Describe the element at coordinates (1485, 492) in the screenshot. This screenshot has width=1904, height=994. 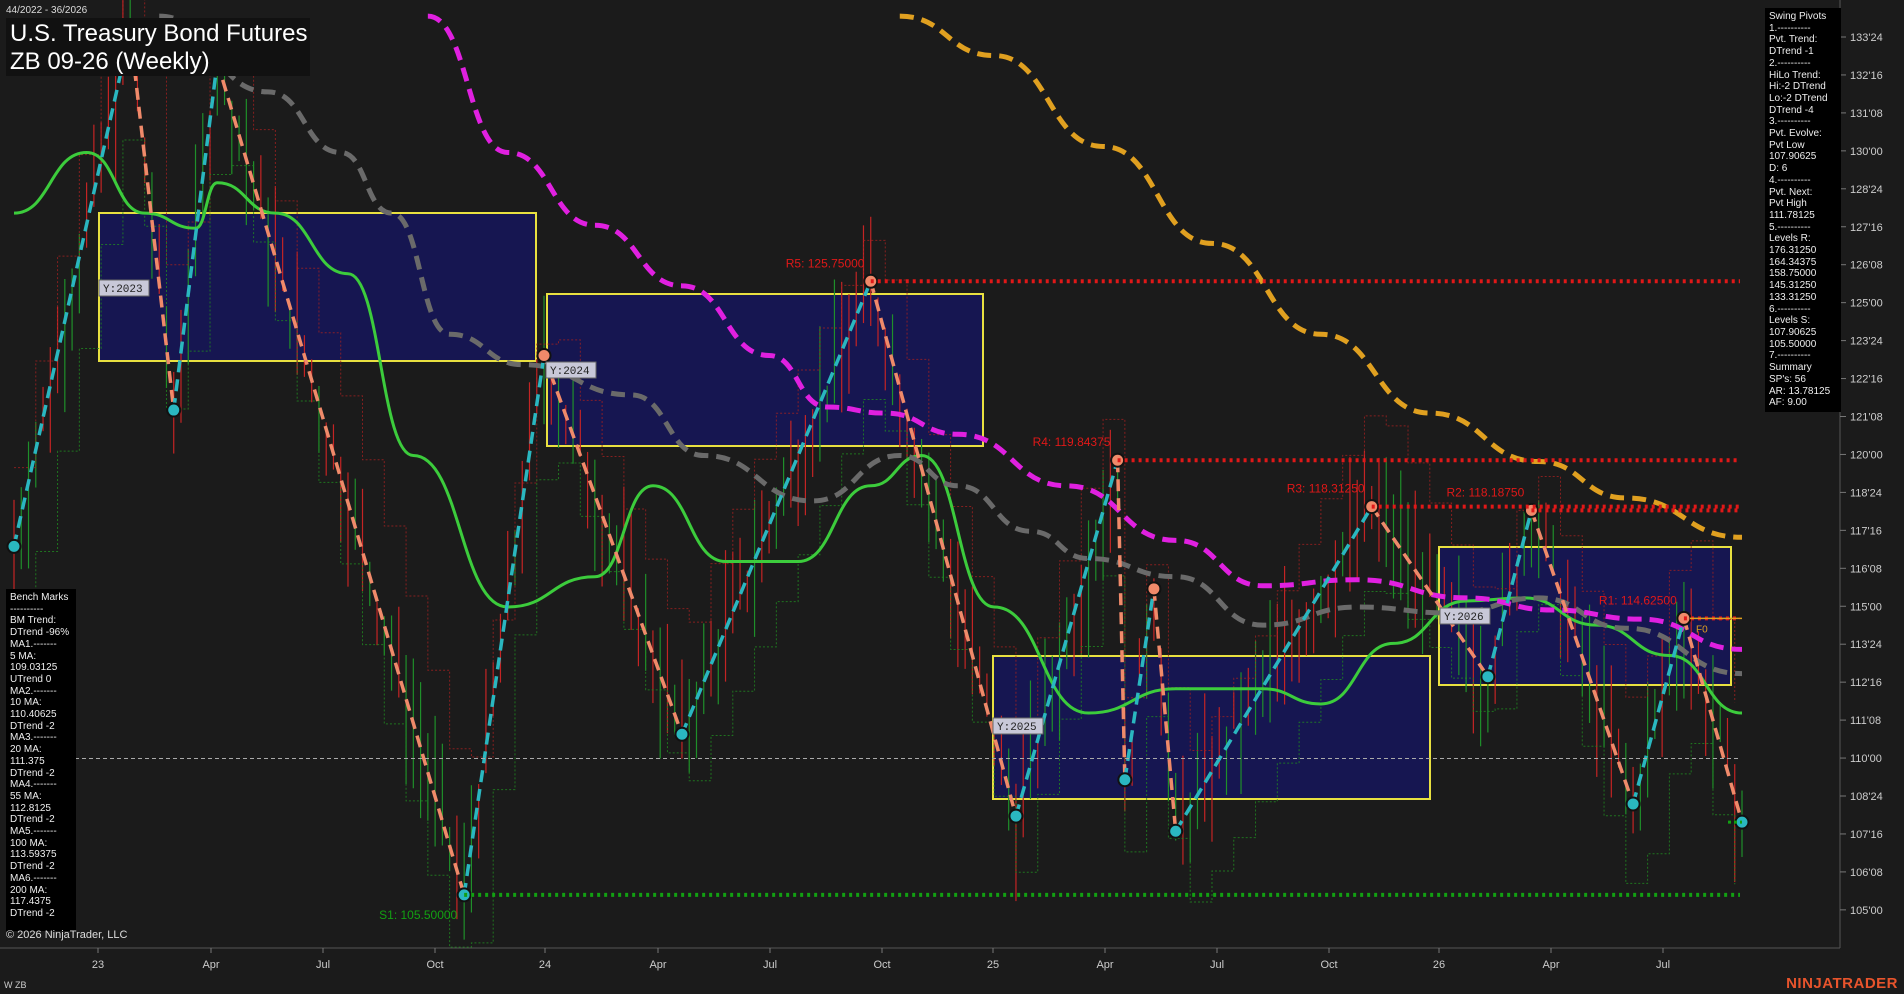
I see `level-label: R2: 118.18750` at that location.